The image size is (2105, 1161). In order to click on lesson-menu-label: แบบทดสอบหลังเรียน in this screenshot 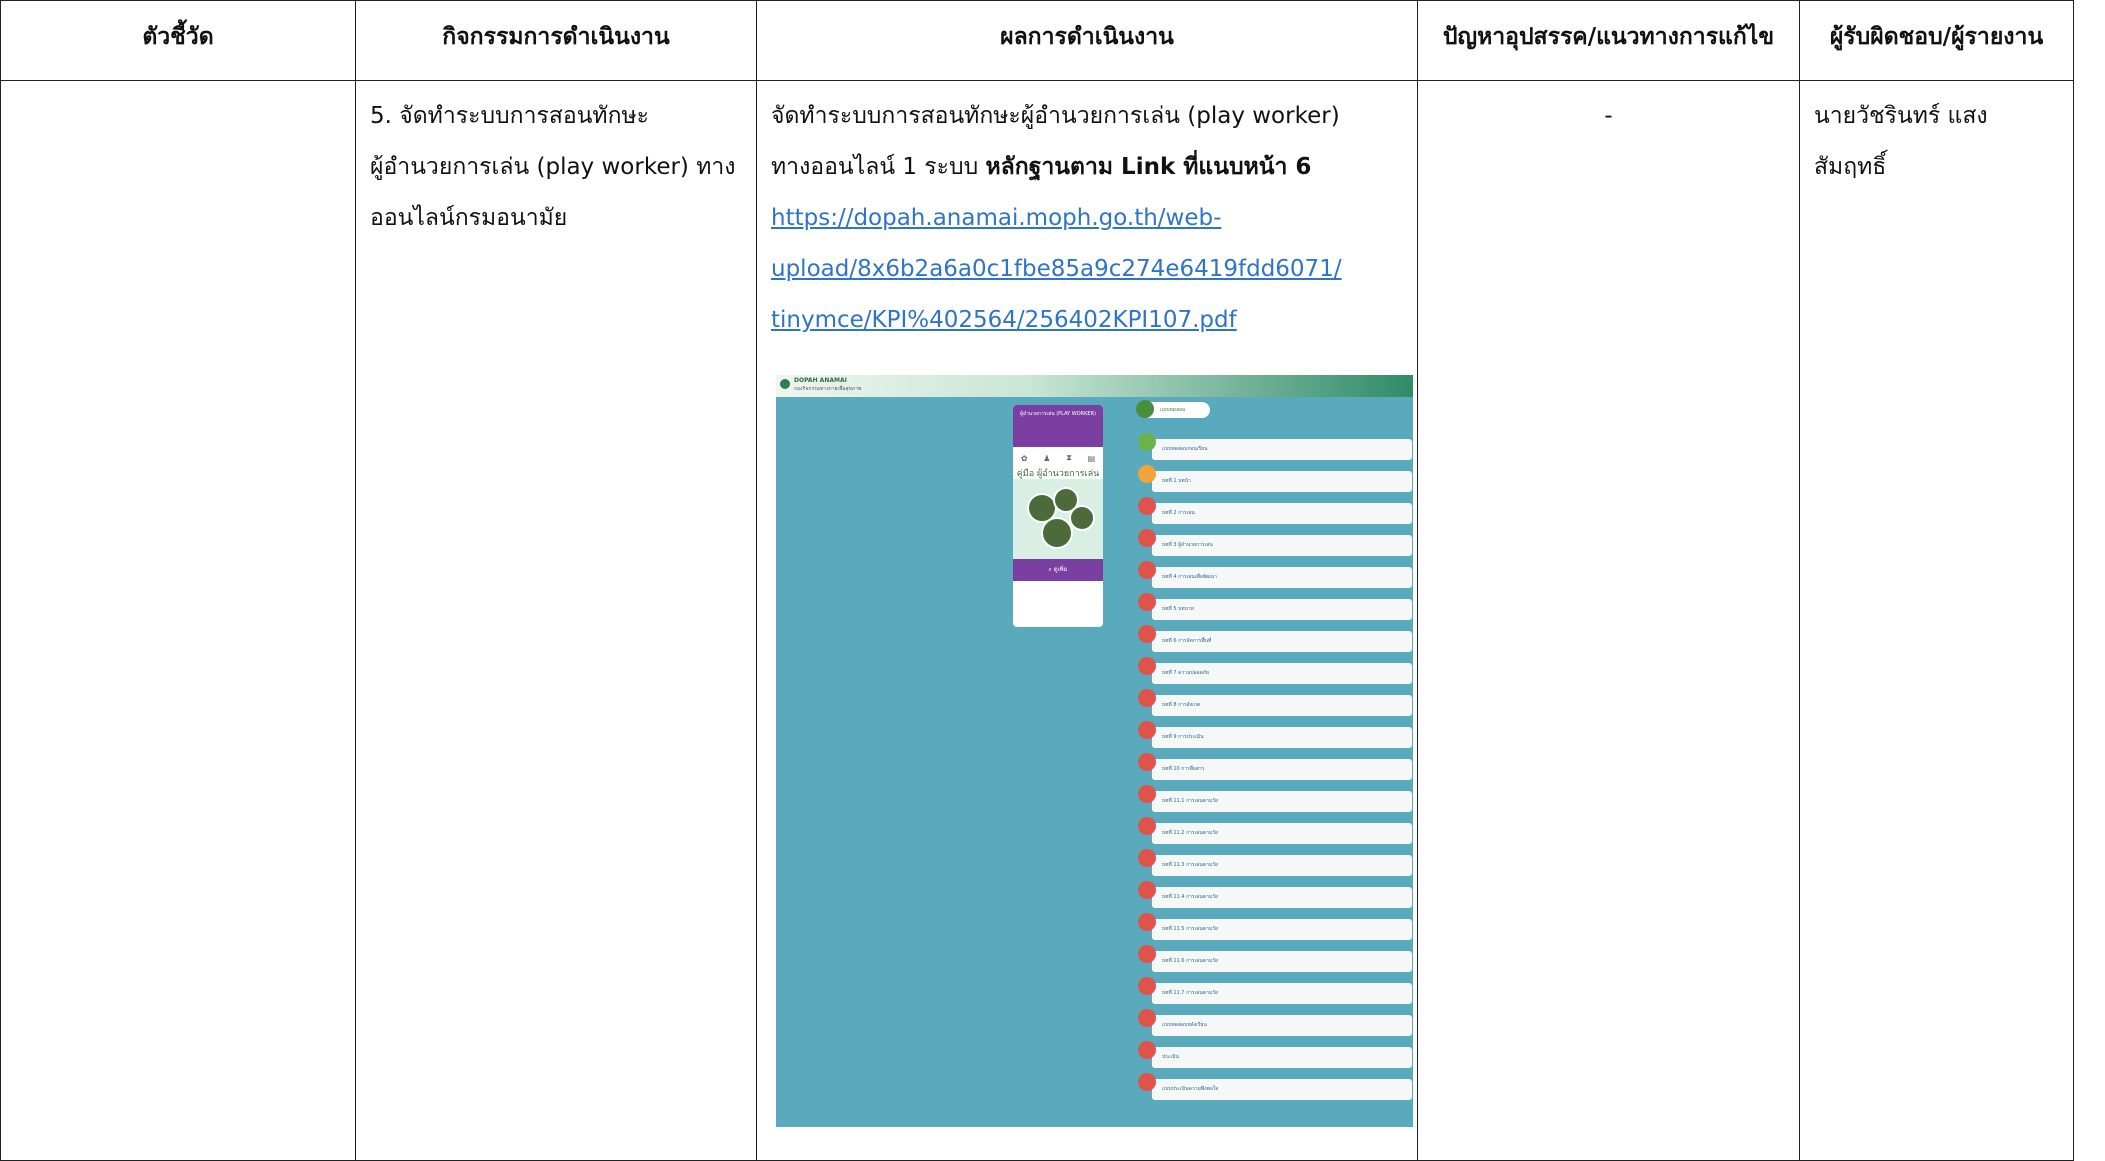, I will do `click(1282, 1025)`.